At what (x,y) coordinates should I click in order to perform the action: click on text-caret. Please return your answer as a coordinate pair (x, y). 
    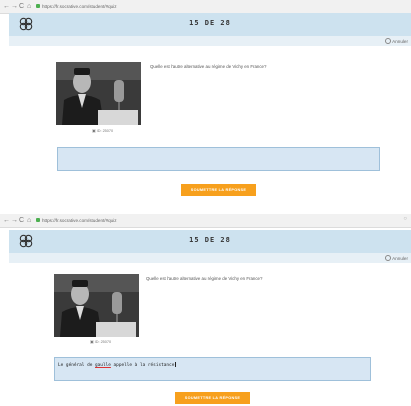
    Looking at the image, I should click on (175, 364).